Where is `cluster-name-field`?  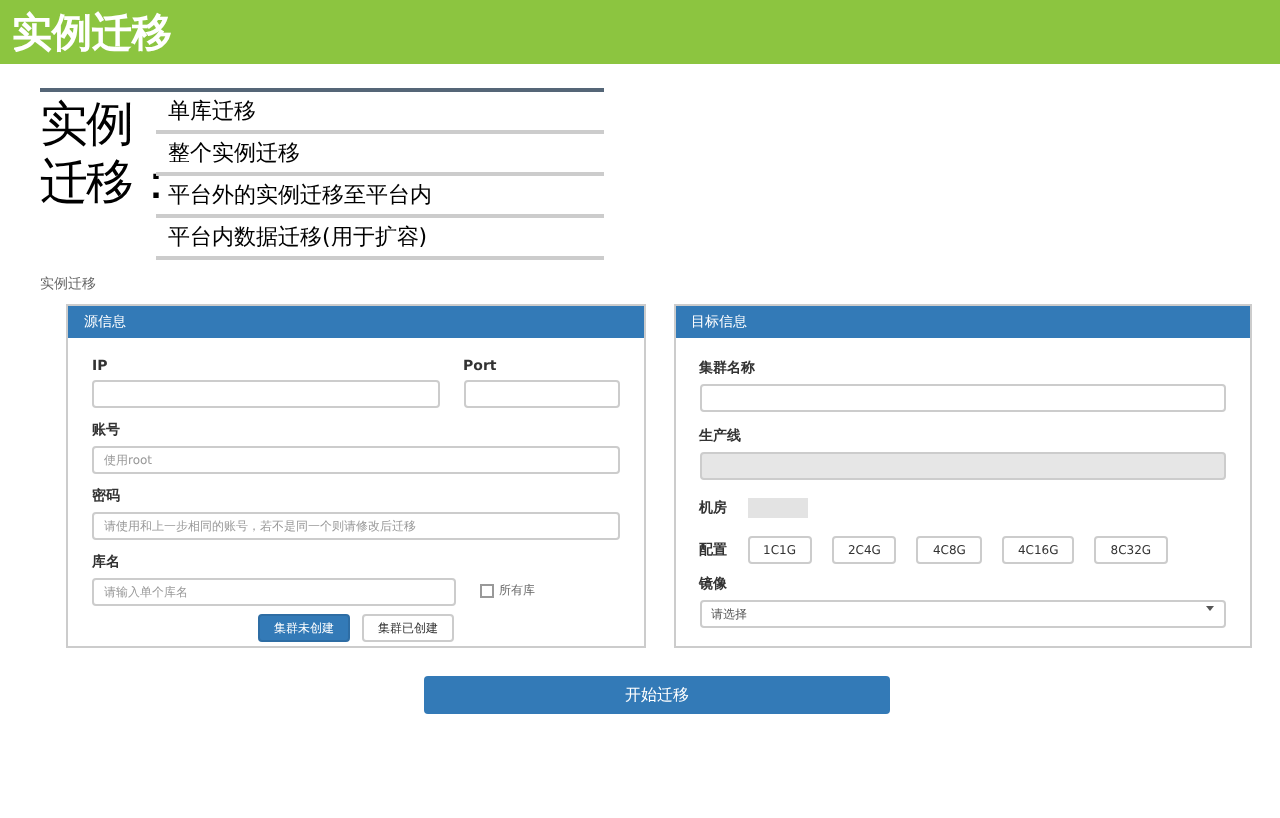 cluster-name-field is located at coordinates (962, 398).